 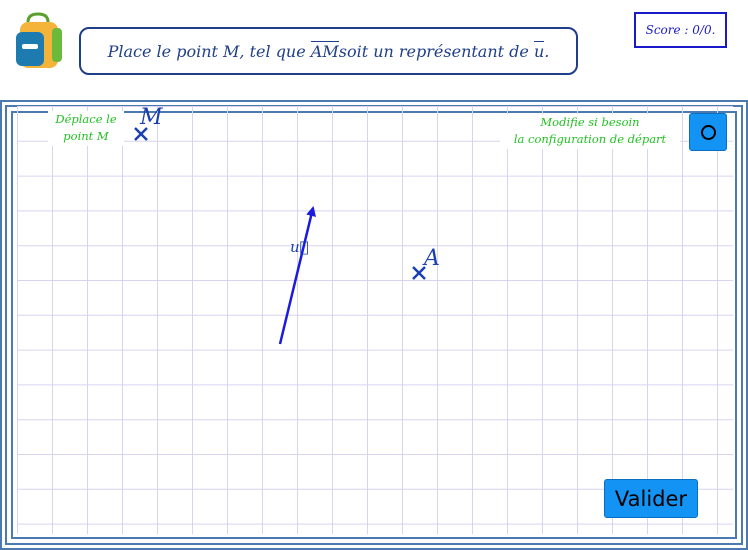 What do you see at coordinates (431, 258) in the screenshot?
I see `point-a-label: A` at bounding box center [431, 258].